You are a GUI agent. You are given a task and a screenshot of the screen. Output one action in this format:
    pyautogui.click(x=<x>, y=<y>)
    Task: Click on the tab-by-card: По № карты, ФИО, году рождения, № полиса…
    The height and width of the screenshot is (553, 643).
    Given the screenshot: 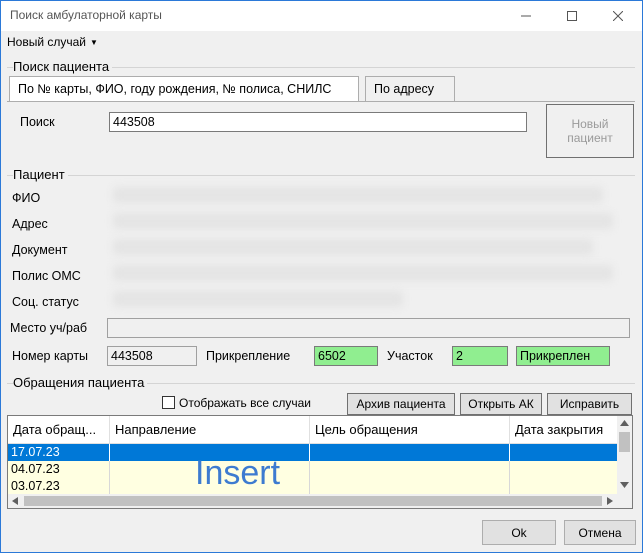 What is the action you would take?
    pyautogui.click(x=184, y=88)
    